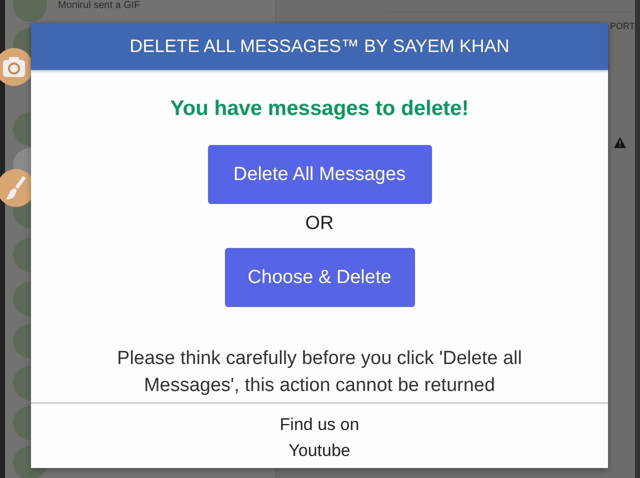 The height and width of the screenshot is (478, 640). Describe the element at coordinates (319, 224) in the screenshot. I see `separator-text: OR` at that location.